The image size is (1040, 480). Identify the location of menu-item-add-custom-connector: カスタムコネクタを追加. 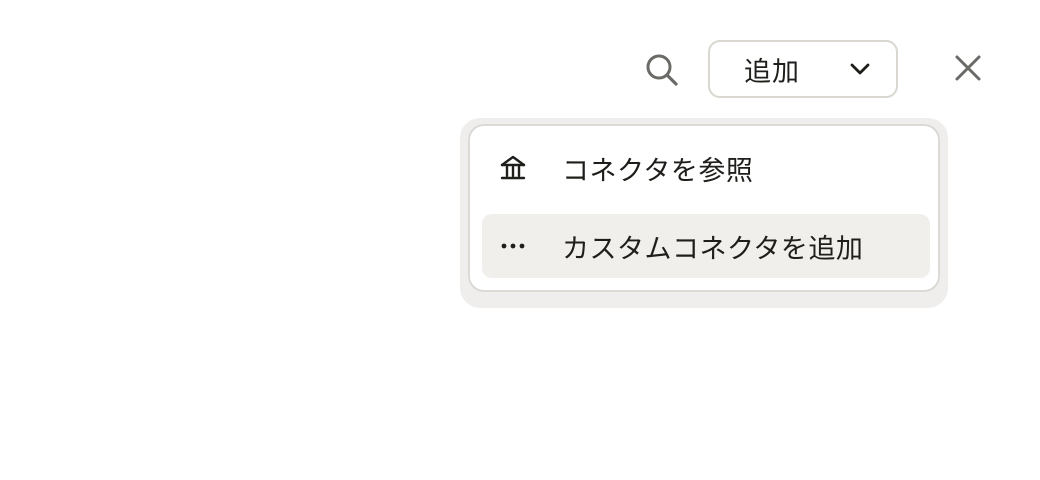
(706, 246).